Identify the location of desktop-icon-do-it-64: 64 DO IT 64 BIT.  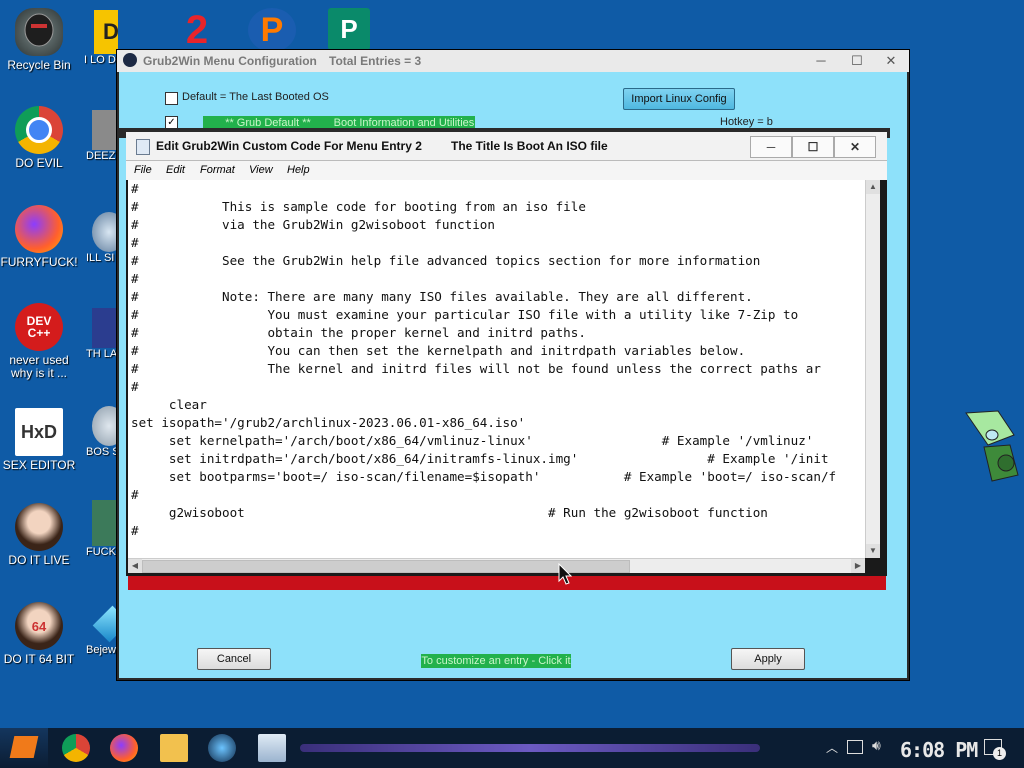
(39, 634).